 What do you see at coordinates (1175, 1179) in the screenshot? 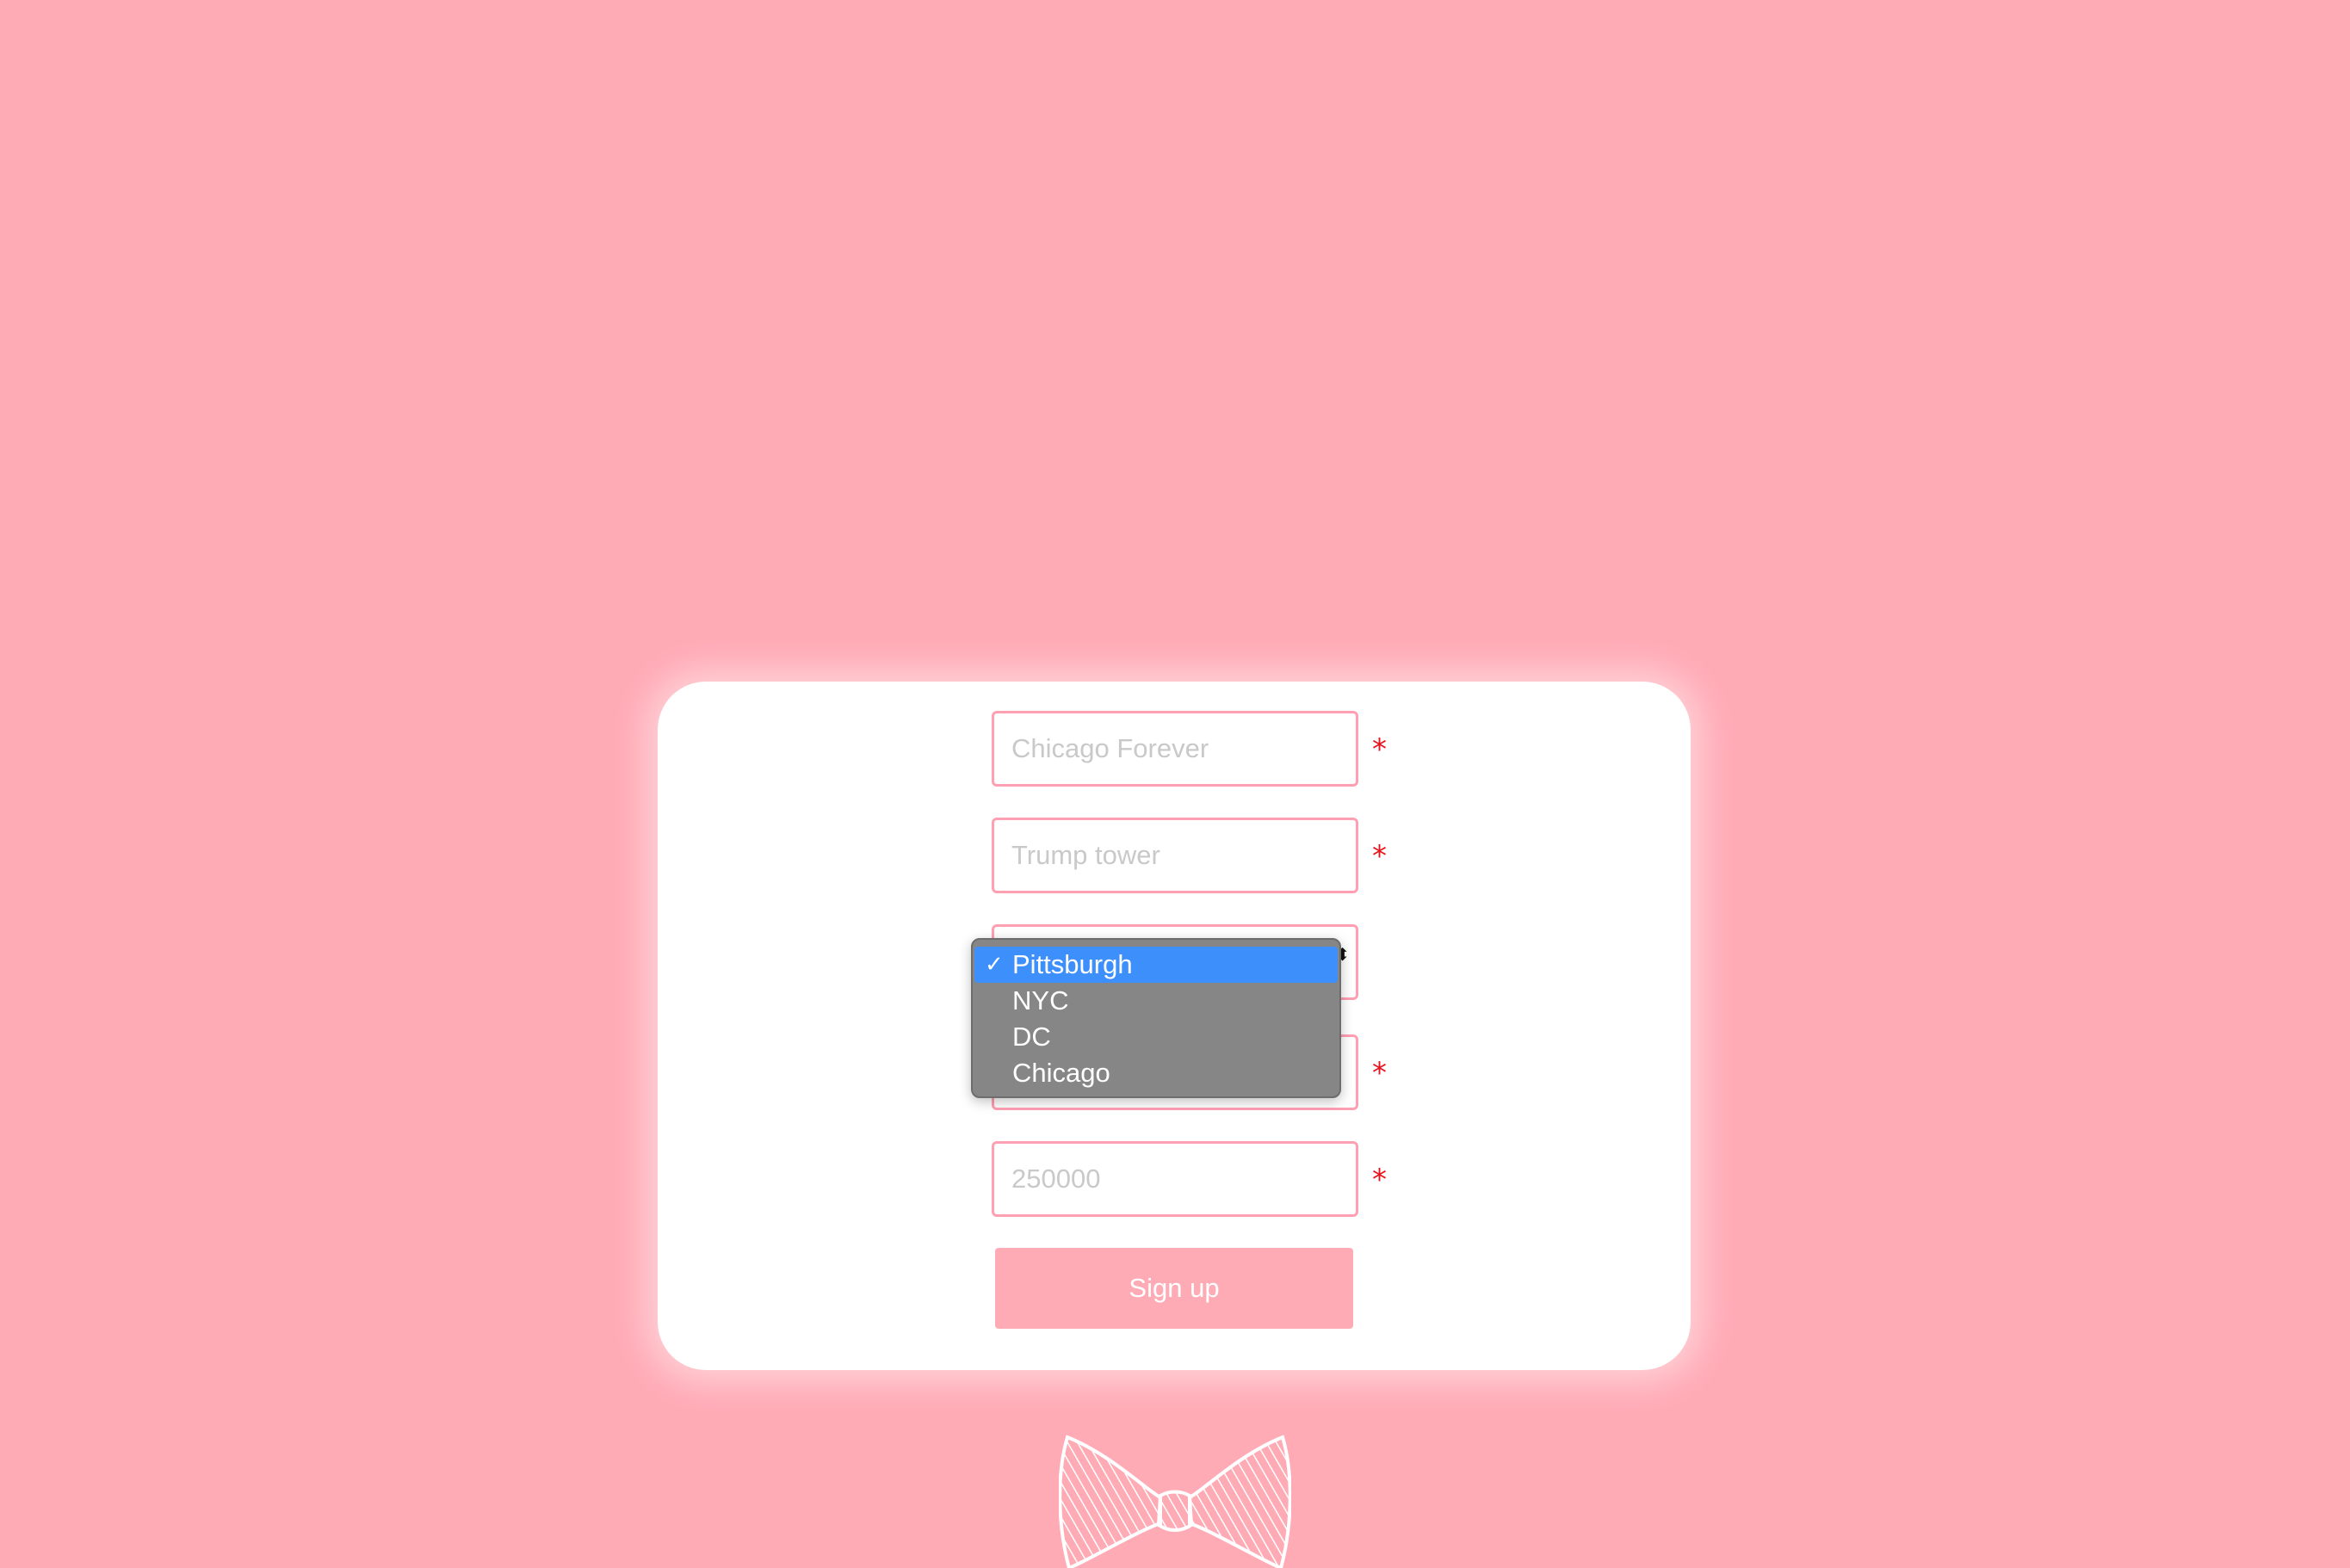
I see `amount-field` at bounding box center [1175, 1179].